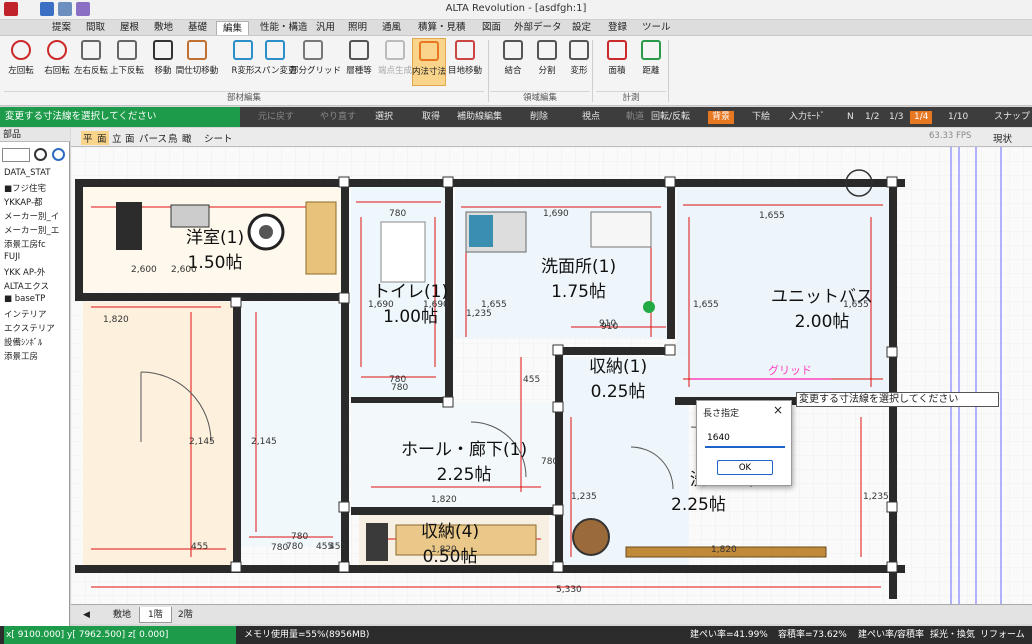 The height and width of the screenshot is (644, 1032). Describe the element at coordinates (617, 62) in the screenshot. I see `area-button: 面積` at that location.